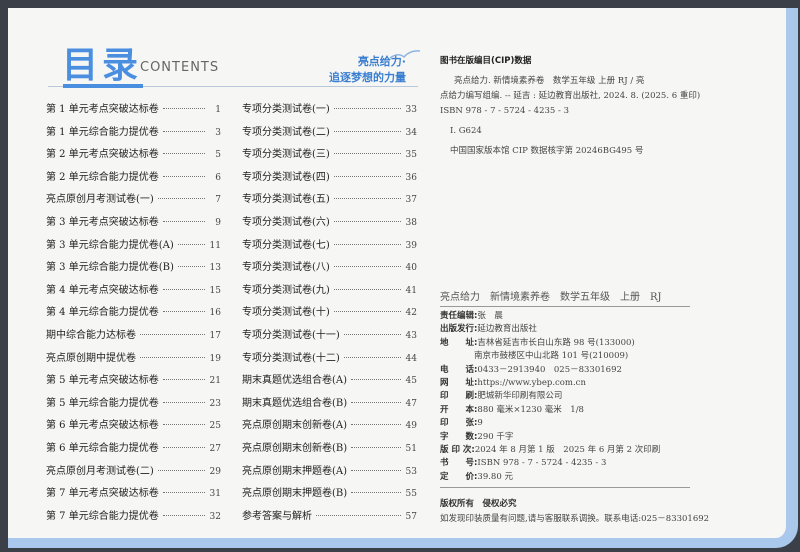 Image resolution: width=800 pixels, height=552 pixels. I want to click on toc-entry-title: 专项分类测试卷(六), so click(286, 222).